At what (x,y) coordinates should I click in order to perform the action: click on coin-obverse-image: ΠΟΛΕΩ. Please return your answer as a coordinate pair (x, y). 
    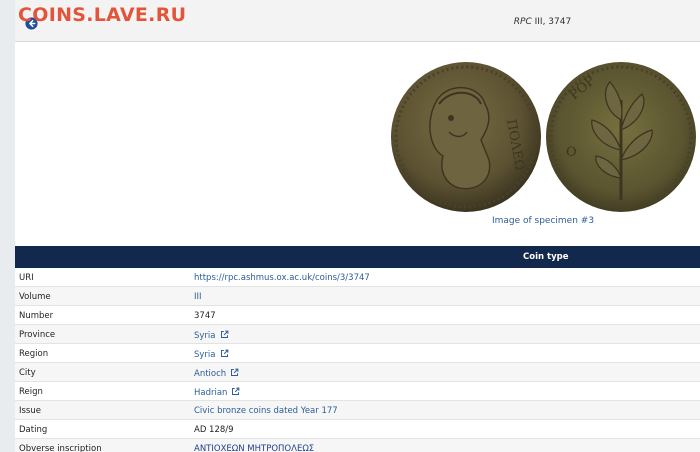
    Looking at the image, I should click on (466, 137).